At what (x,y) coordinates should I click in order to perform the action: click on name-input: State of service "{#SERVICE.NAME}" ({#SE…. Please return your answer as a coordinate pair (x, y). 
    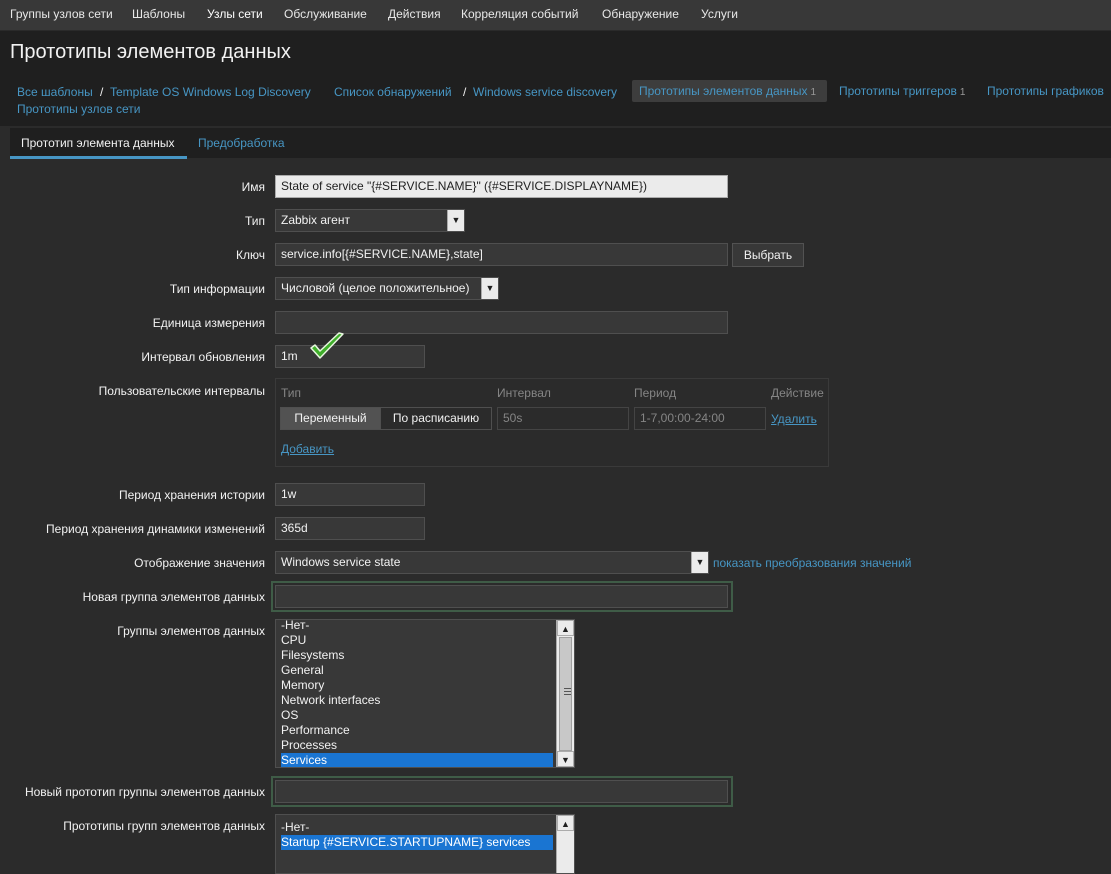
    Looking at the image, I should click on (501, 186).